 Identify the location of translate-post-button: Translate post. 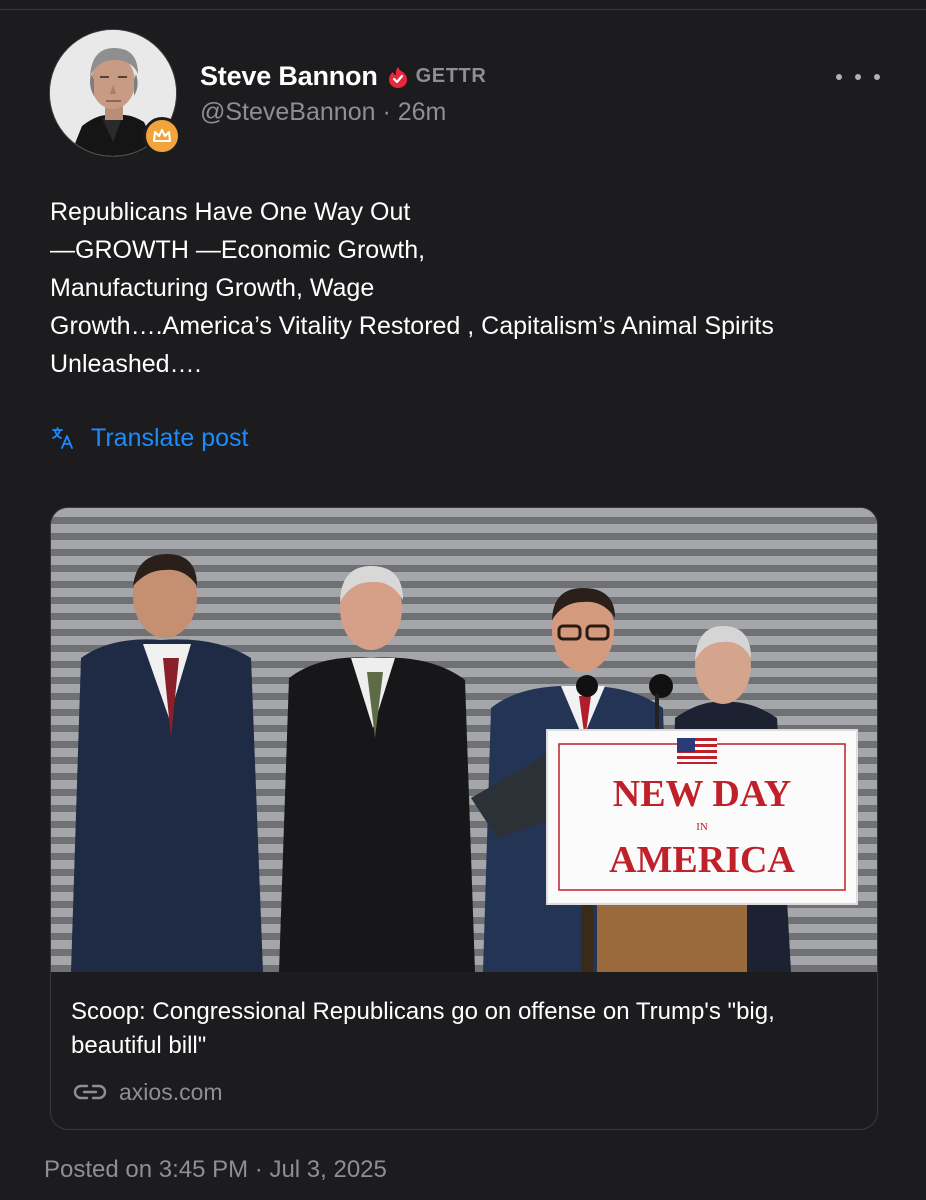
(149, 438).